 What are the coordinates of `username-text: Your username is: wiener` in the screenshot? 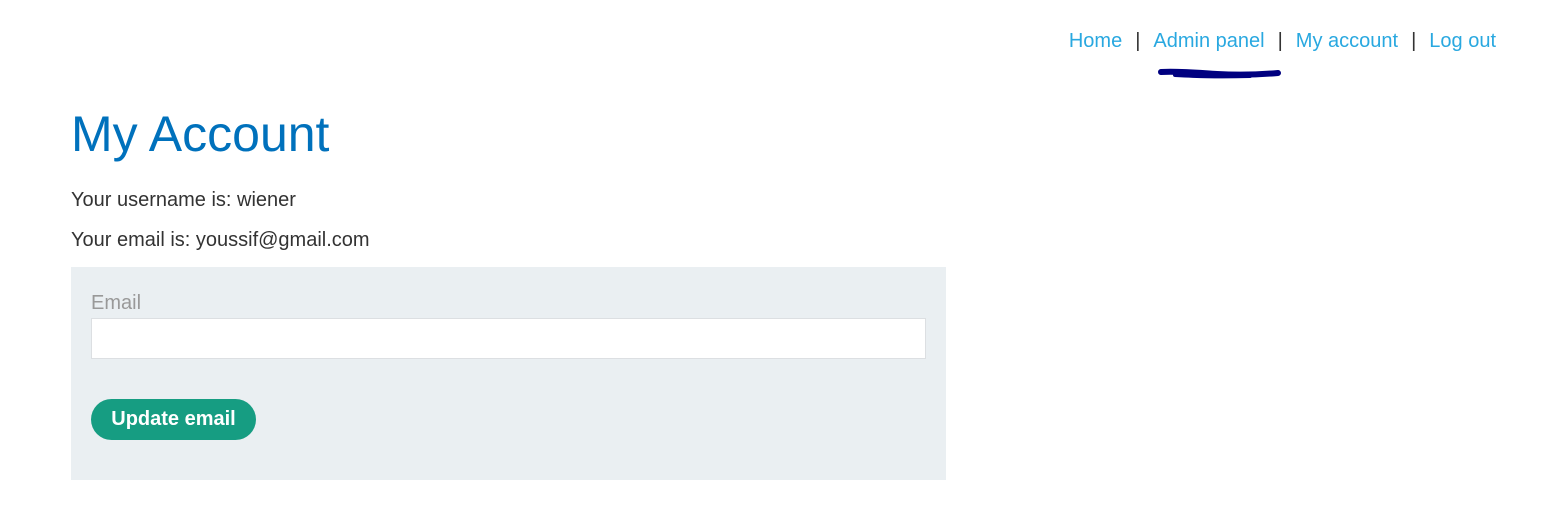 It's located at (183, 200).